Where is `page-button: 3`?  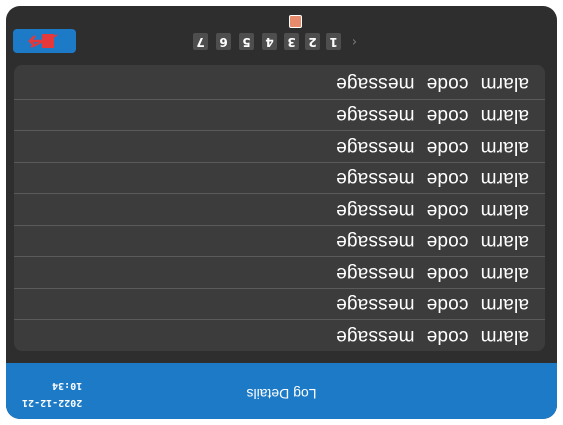 page-button: 3 is located at coordinates (291, 41).